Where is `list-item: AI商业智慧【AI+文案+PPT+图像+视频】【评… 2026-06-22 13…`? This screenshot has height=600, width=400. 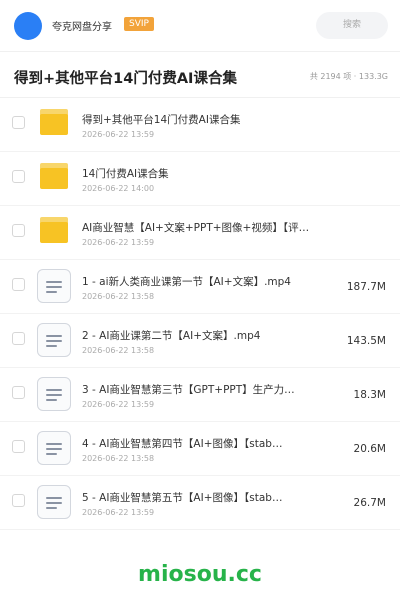 list-item: AI商业智慧【AI+文案+PPT+图像+视频】【评… 2026-06-22 13… is located at coordinates (200, 233).